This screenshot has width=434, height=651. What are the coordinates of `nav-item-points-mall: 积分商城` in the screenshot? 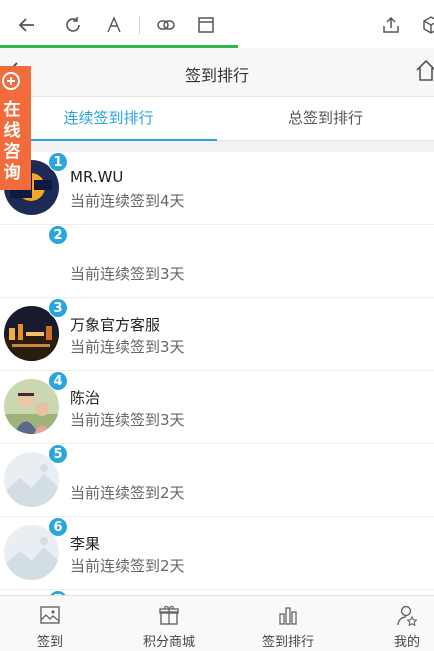 It's located at (169, 623).